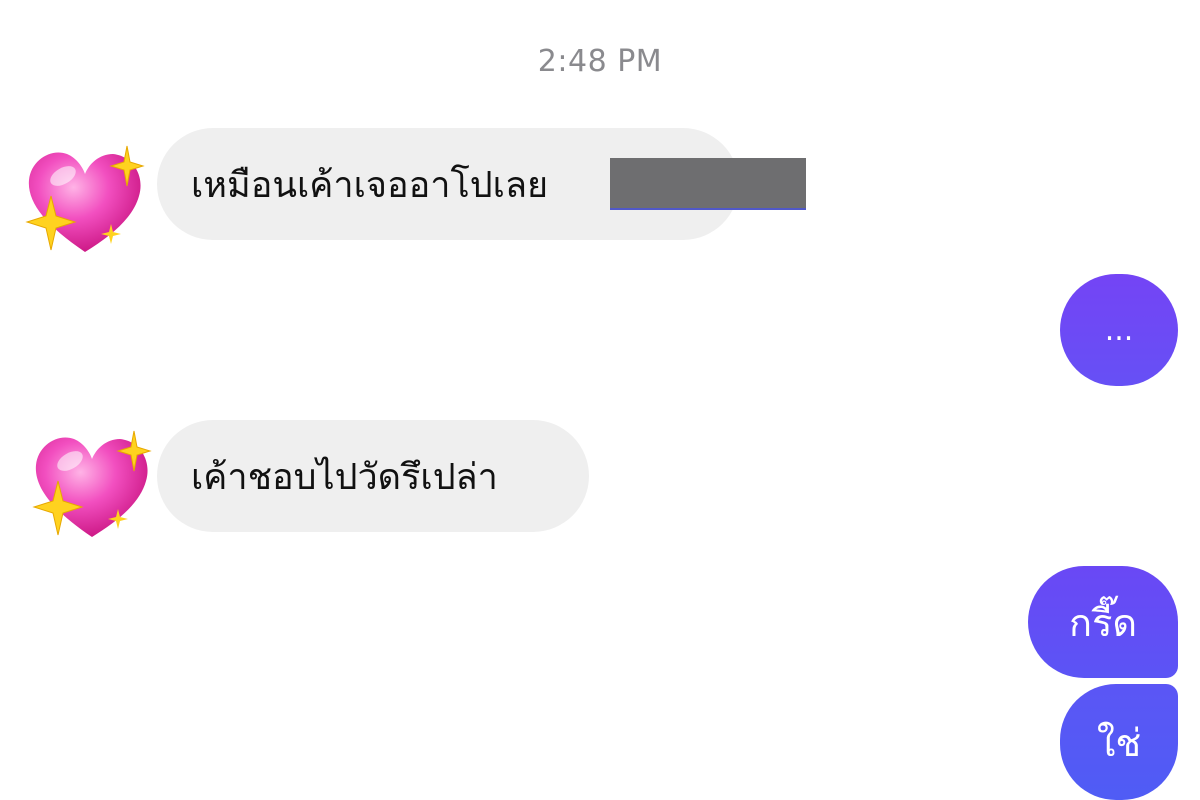 This screenshot has height=800, width=1200. What do you see at coordinates (344, 477) in the screenshot?
I see `message-text: เค้าชอบไปวัดรึเปล่า` at bounding box center [344, 477].